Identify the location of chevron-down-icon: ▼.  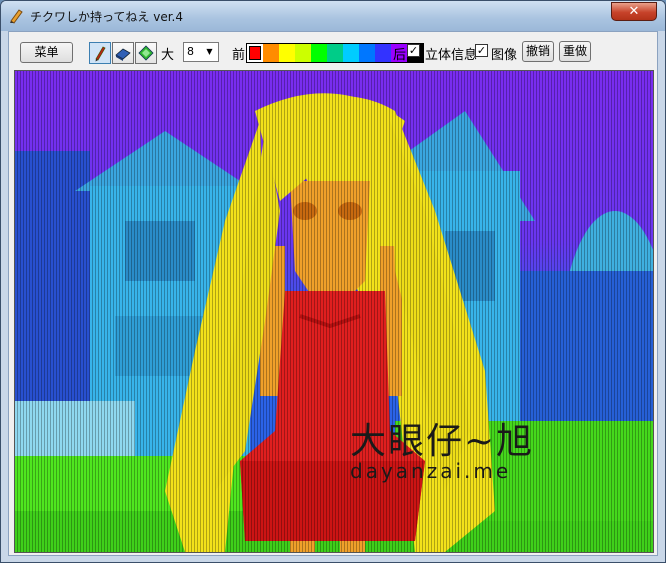
(209, 51).